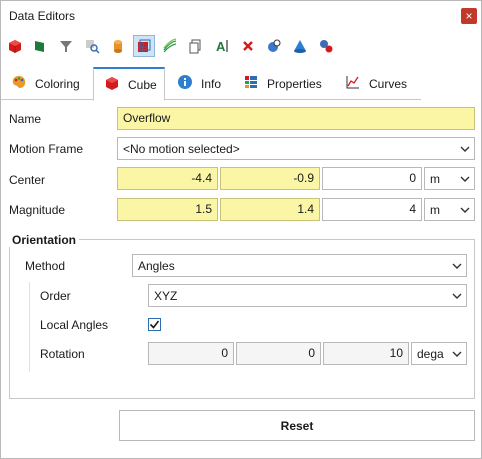 The height and width of the screenshot is (459, 482). I want to click on order-value: XYZ, so click(166, 296).